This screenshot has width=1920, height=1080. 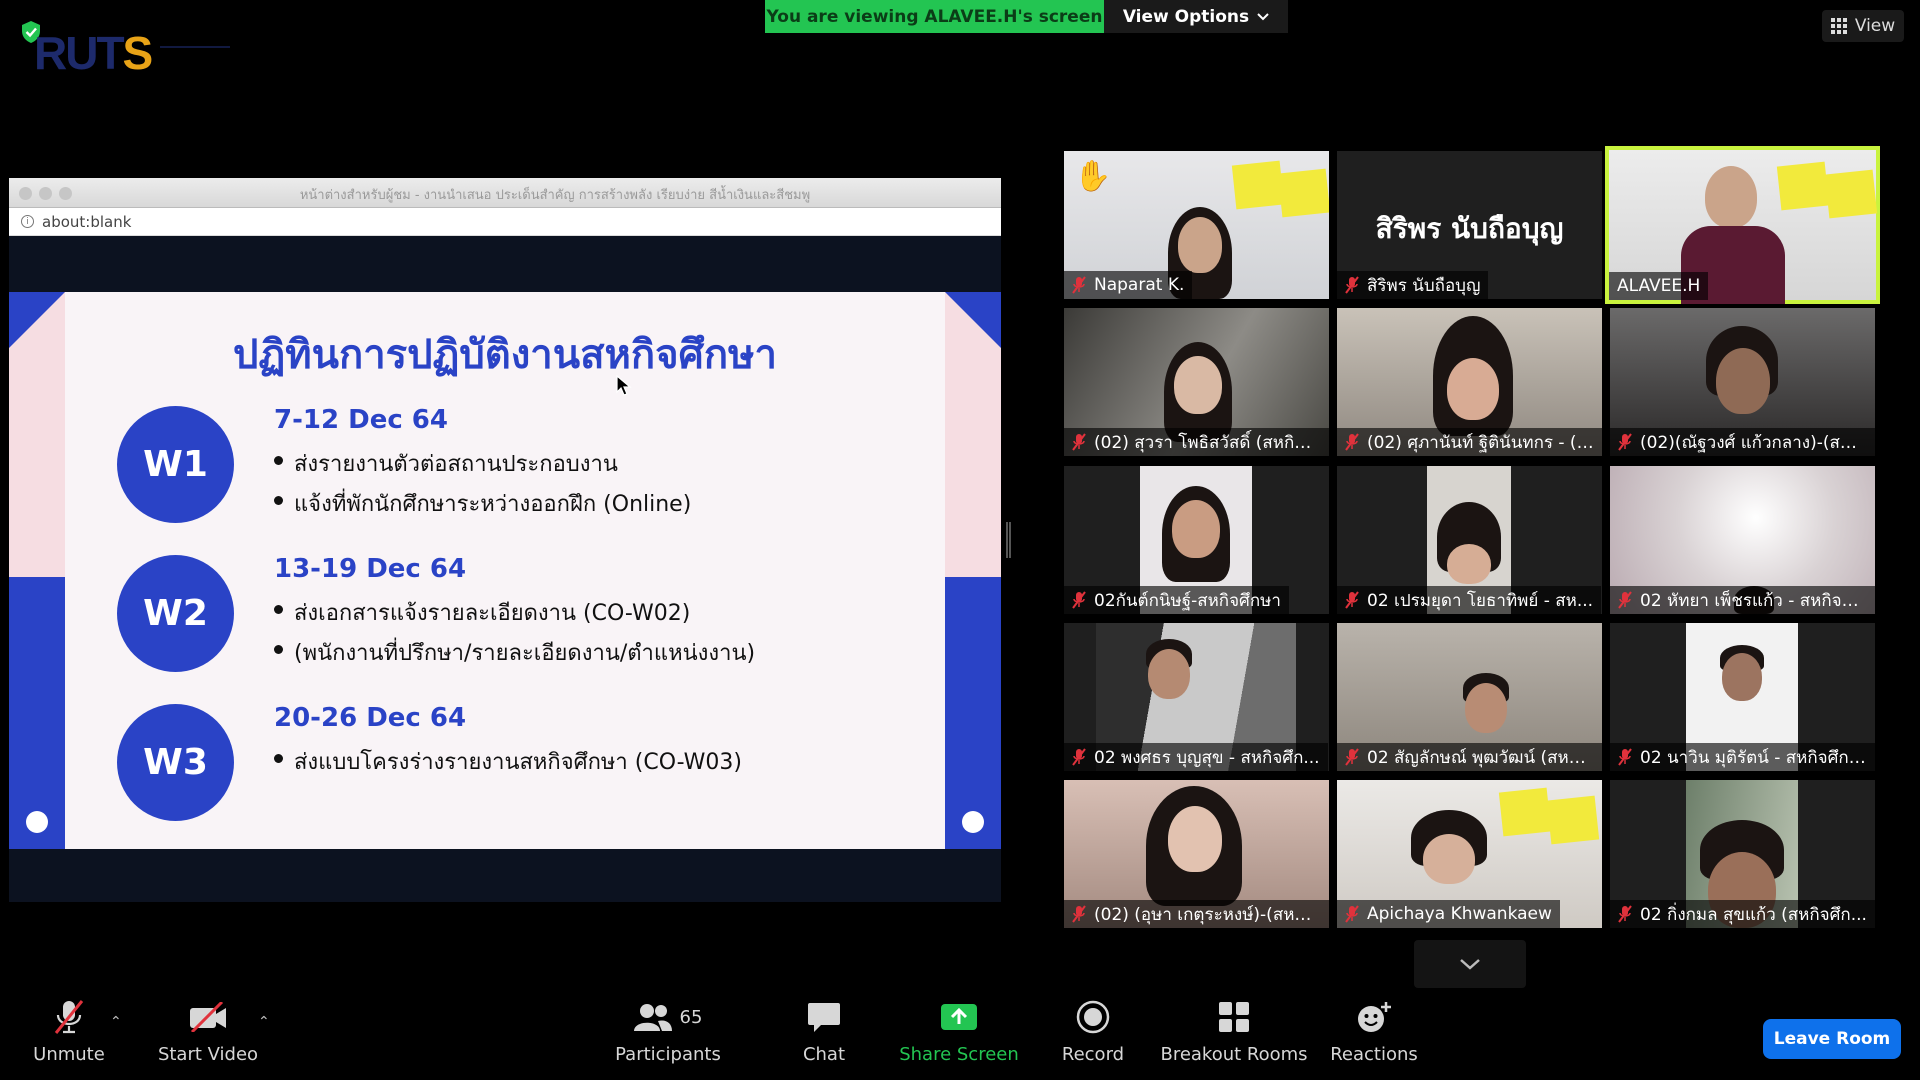 I want to click on leave-room-button: Leave Room, so click(x=1832, y=1039).